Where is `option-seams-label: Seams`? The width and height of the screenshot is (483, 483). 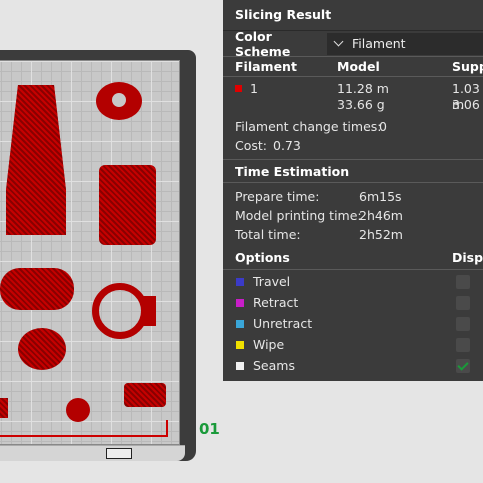 option-seams-label: Seams is located at coordinates (274, 365).